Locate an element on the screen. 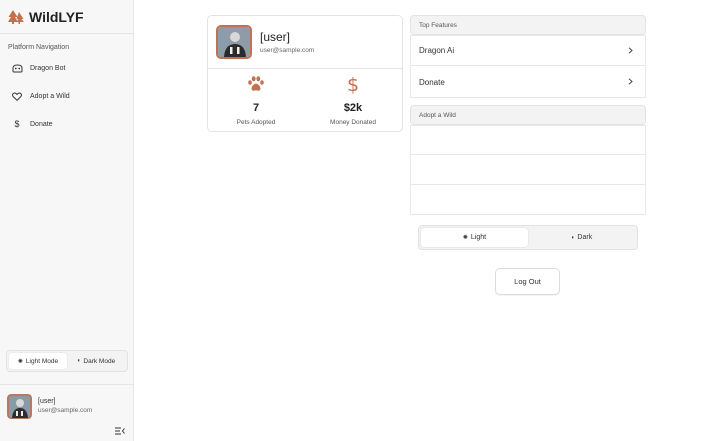 The height and width of the screenshot is (441, 701). brand: WildLYF is located at coordinates (66, 17).